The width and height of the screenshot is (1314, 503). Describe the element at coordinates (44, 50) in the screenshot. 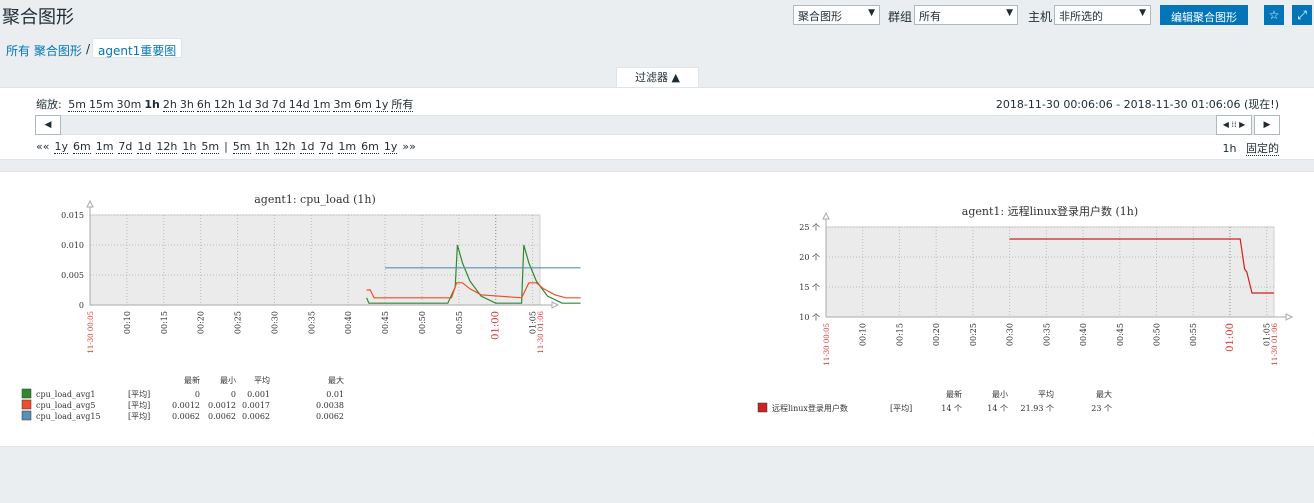

I see `breadcrumb-all-screens: 所有 聚合图形` at that location.